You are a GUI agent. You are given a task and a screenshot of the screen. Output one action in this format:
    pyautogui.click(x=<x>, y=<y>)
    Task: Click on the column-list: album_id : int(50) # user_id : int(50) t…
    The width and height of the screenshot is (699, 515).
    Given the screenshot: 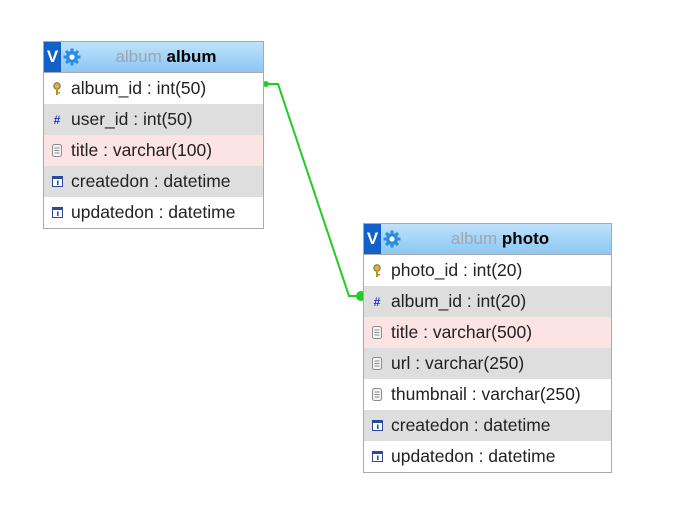 What is the action you would take?
    pyautogui.click(x=153, y=150)
    